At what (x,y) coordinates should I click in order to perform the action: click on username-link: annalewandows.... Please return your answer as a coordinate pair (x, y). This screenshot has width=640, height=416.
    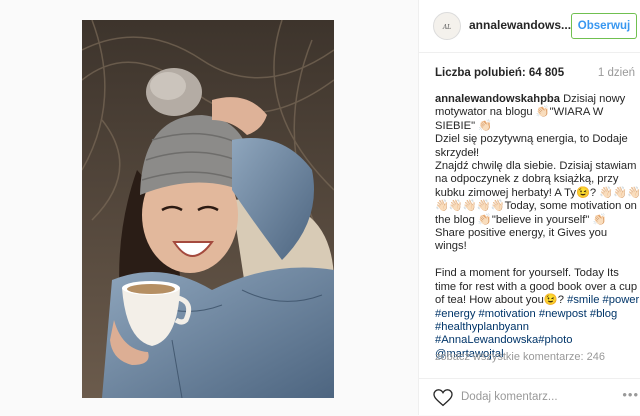
    Looking at the image, I should click on (520, 25).